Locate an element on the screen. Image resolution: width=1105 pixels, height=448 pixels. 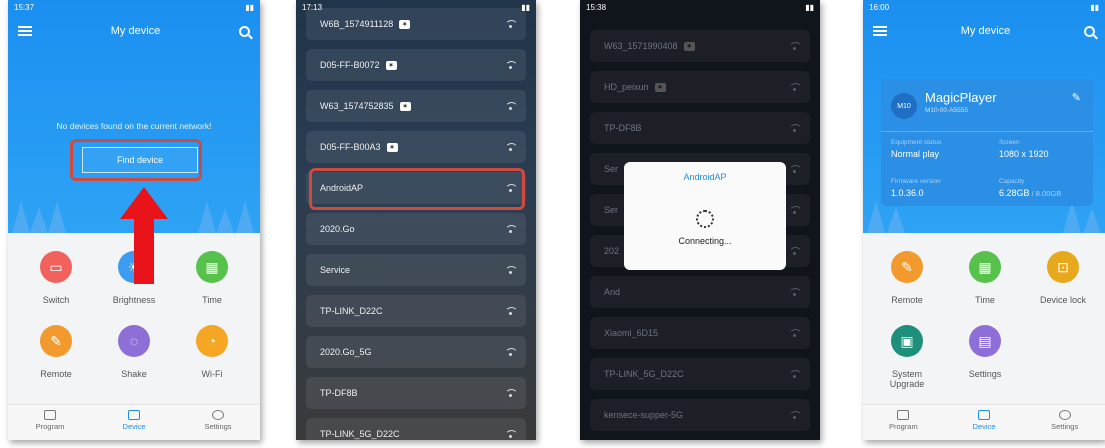
tile-device-lock: ⊡ Device lock is located at coordinates (1063, 278).